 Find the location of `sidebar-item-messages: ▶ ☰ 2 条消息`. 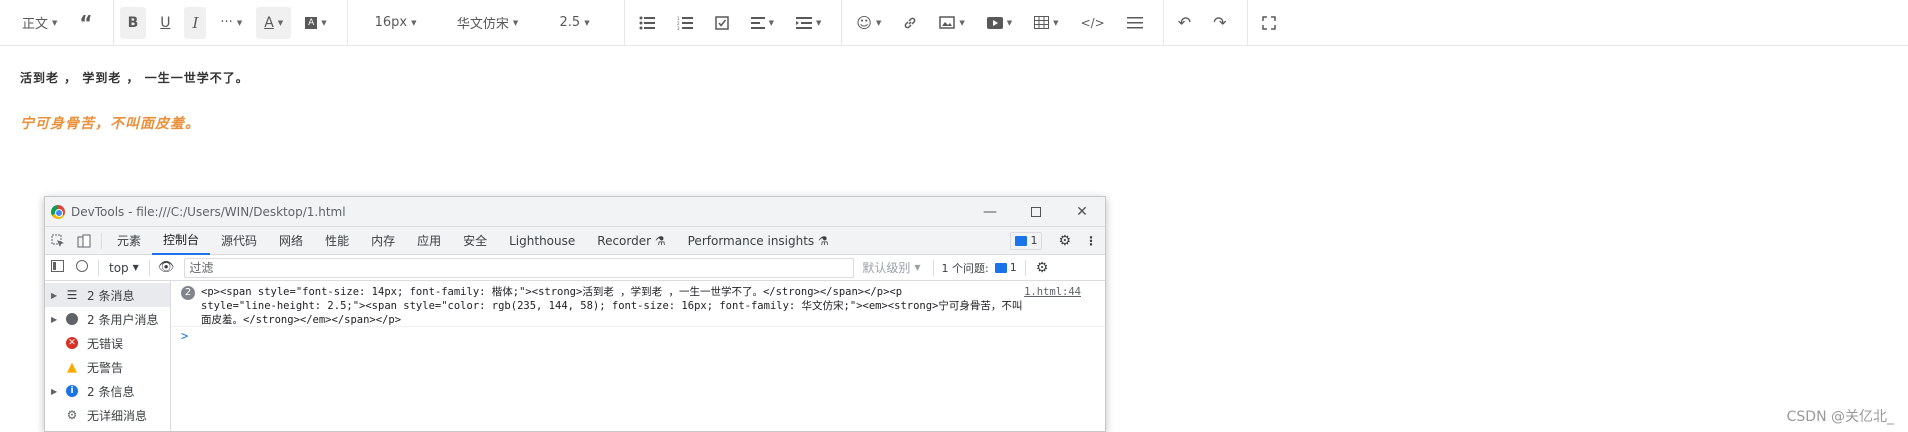

sidebar-item-messages: ▶ ☰ 2 条消息 is located at coordinates (107, 295).